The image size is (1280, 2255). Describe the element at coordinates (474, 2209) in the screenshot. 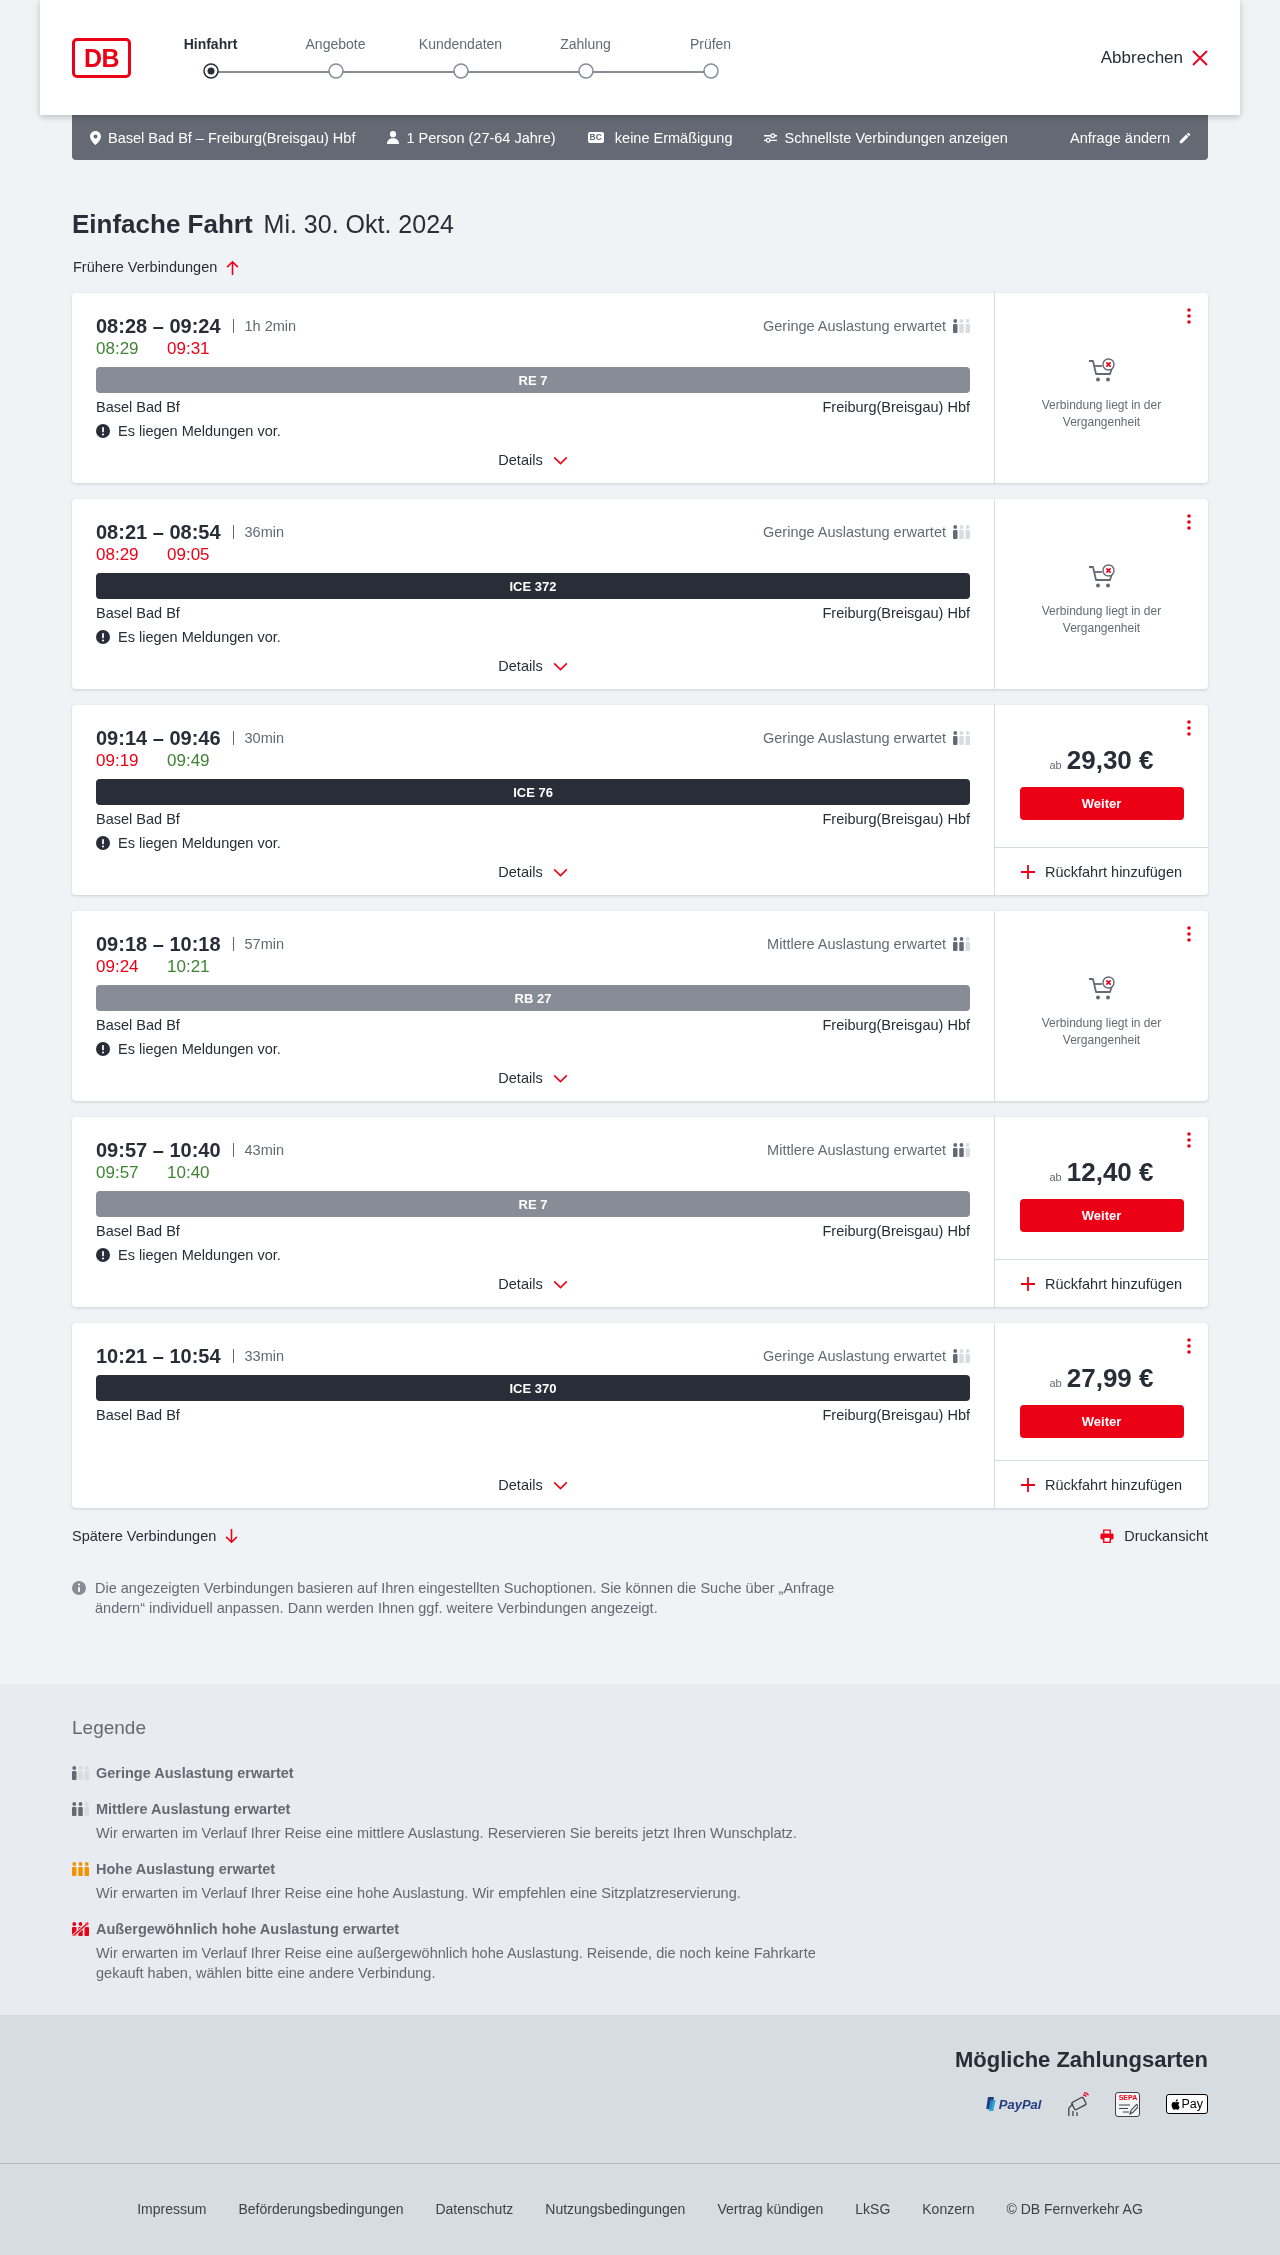

I see `footer-link: Datenschutz` at that location.